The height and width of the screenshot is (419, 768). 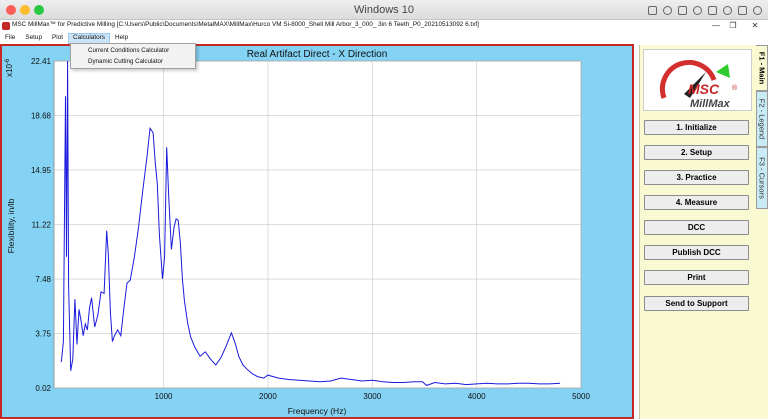 I want to click on y-tick-label: 22.41, so click(x=41, y=61).